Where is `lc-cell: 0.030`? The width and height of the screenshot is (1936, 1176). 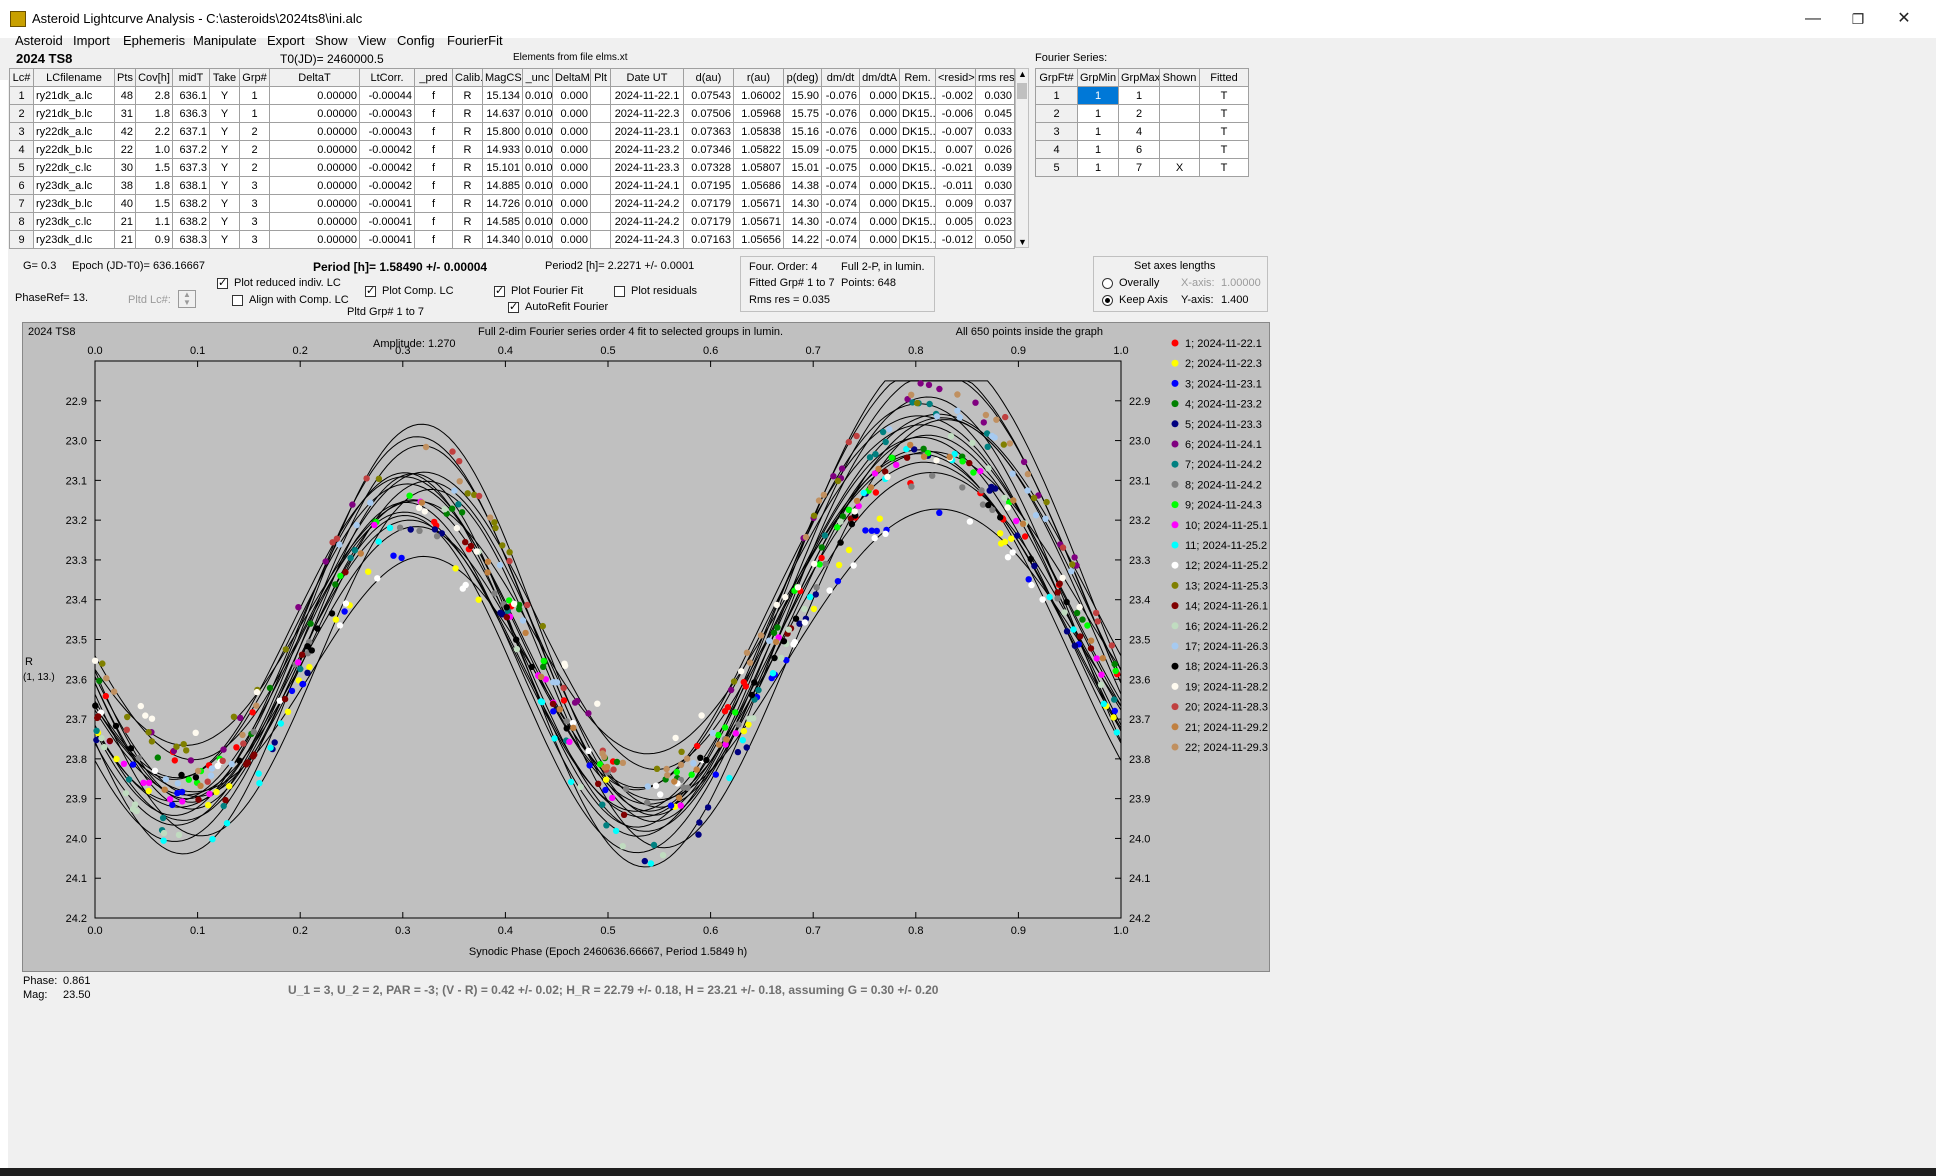
lc-cell: 0.030 is located at coordinates (995, 185).